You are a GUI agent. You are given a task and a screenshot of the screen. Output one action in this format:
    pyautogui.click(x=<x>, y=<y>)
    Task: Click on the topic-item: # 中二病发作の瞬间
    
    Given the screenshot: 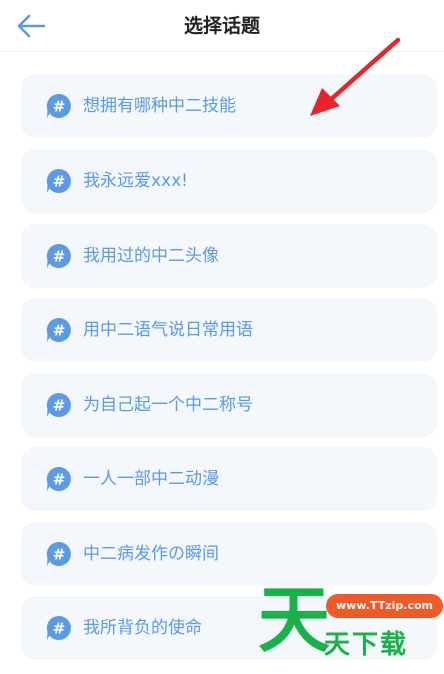 What is the action you would take?
    pyautogui.click(x=229, y=554)
    